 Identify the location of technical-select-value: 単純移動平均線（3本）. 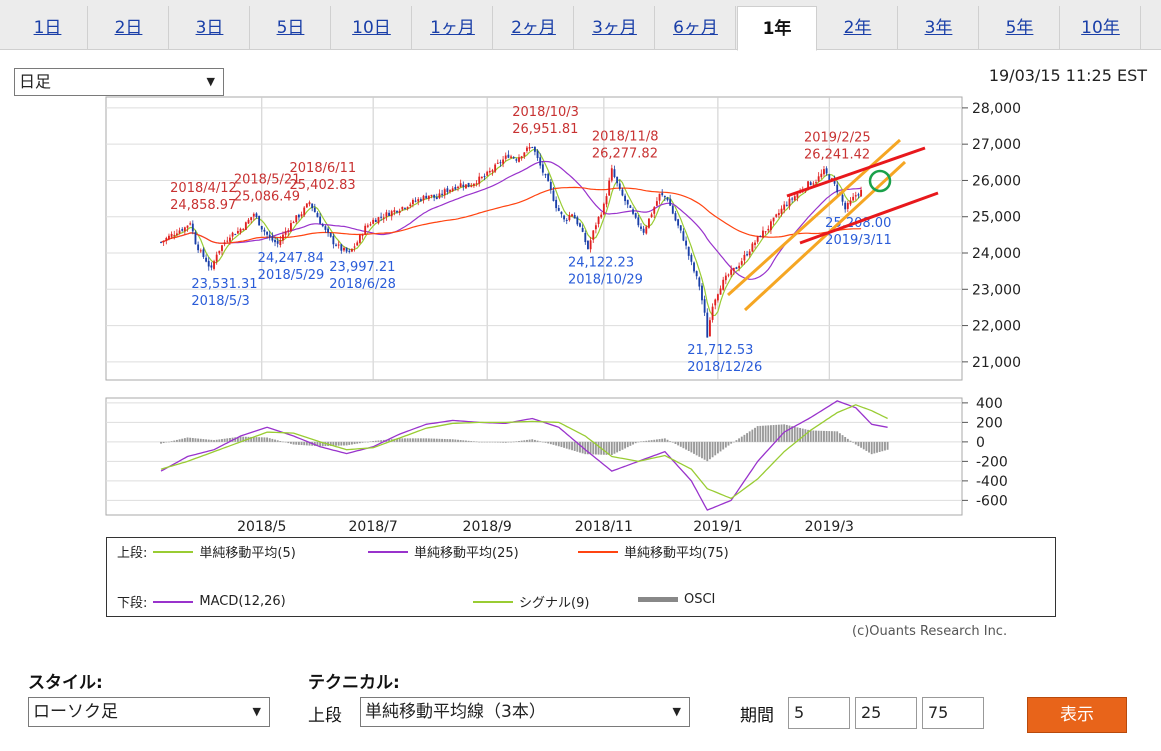
(455, 712).